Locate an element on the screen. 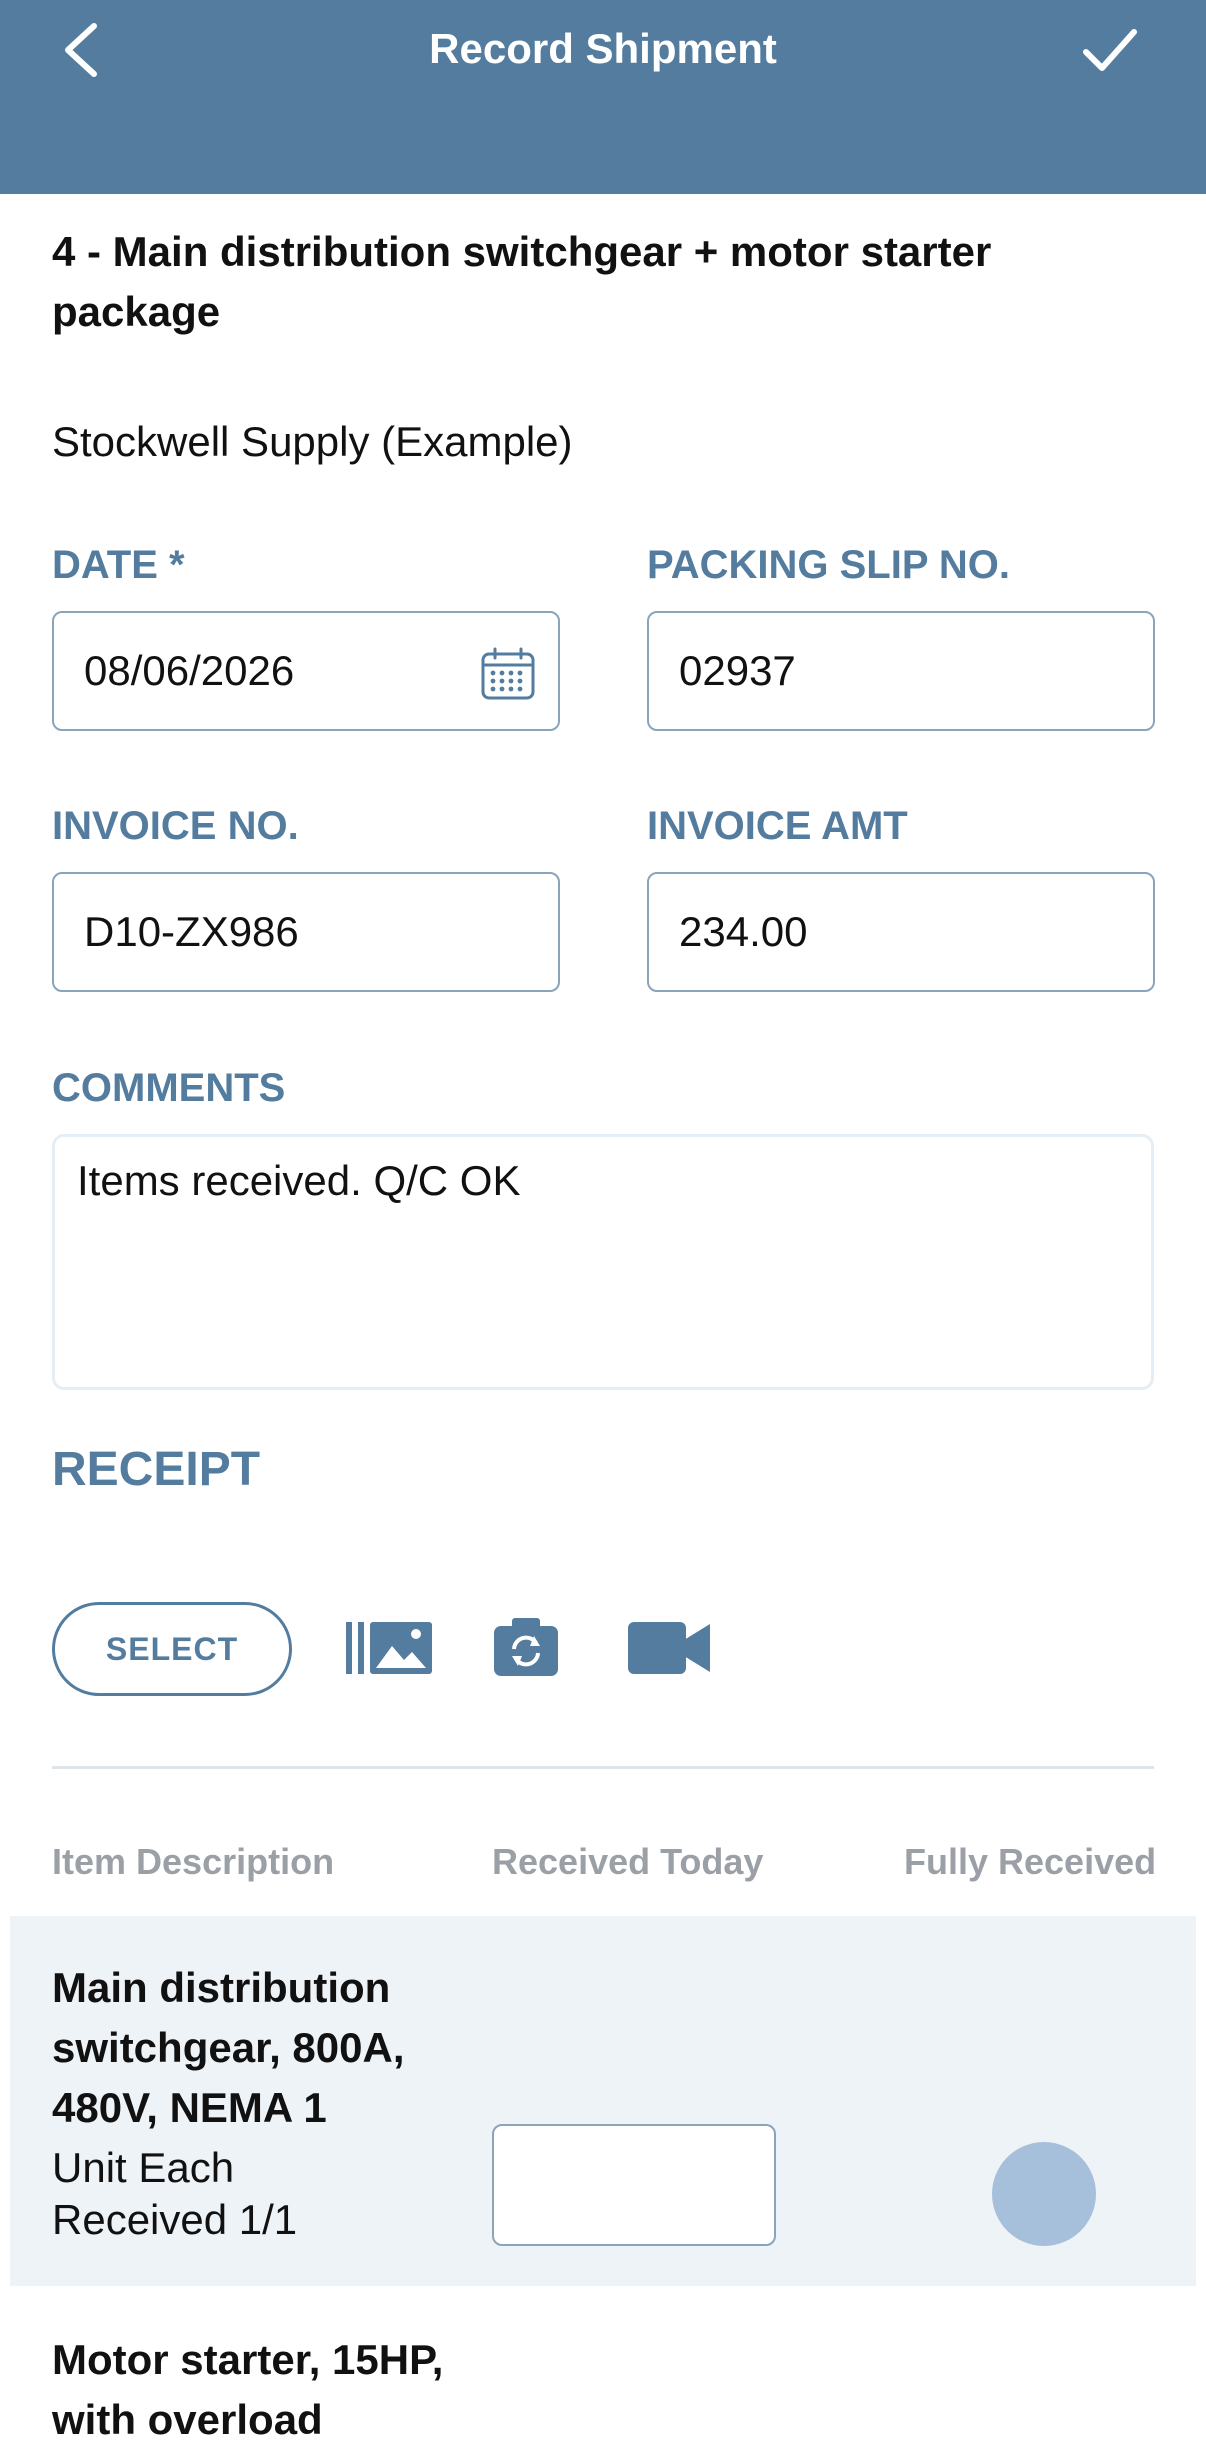 This screenshot has width=1206, height=2450. receipt-label: RECEIPT is located at coordinates (156, 1469).